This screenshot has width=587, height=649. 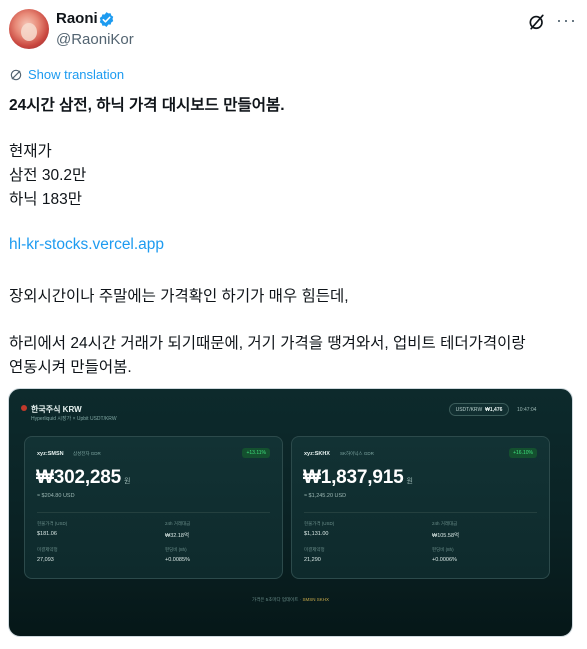 What do you see at coordinates (56, 409) in the screenshot?
I see `dashboard-title: 한국주식 KRW` at bounding box center [56, 409].